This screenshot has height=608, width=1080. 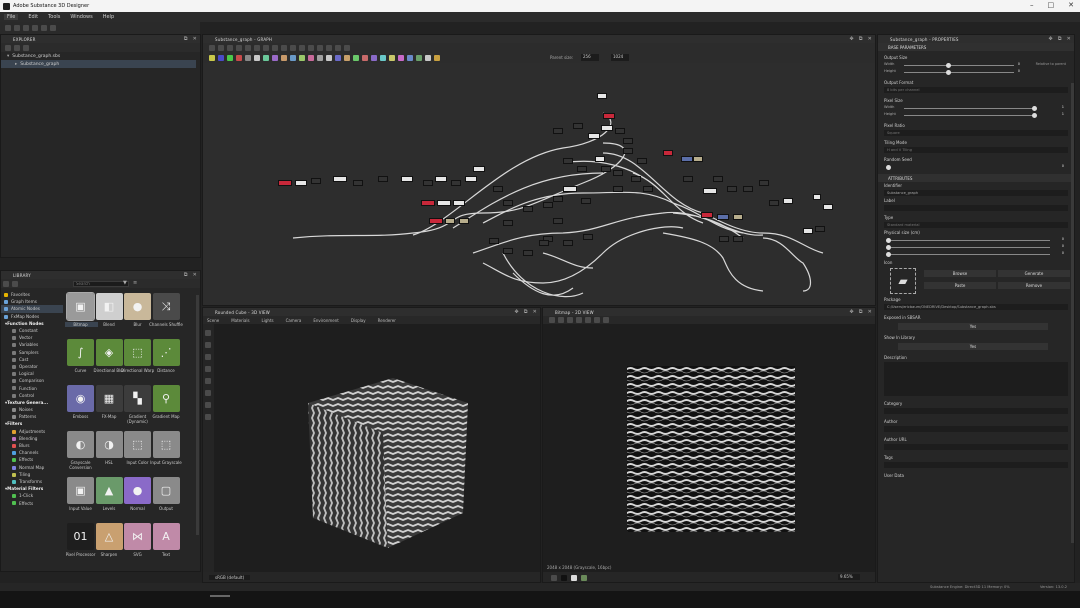 I want to click on publish-icon, so click(x=34, y=28).